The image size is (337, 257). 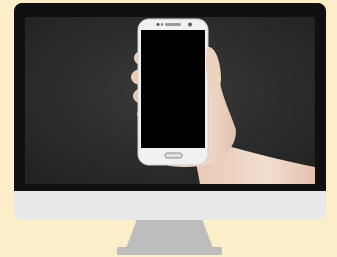 I want to click on phone-home-button, so click(x=173, y=155).